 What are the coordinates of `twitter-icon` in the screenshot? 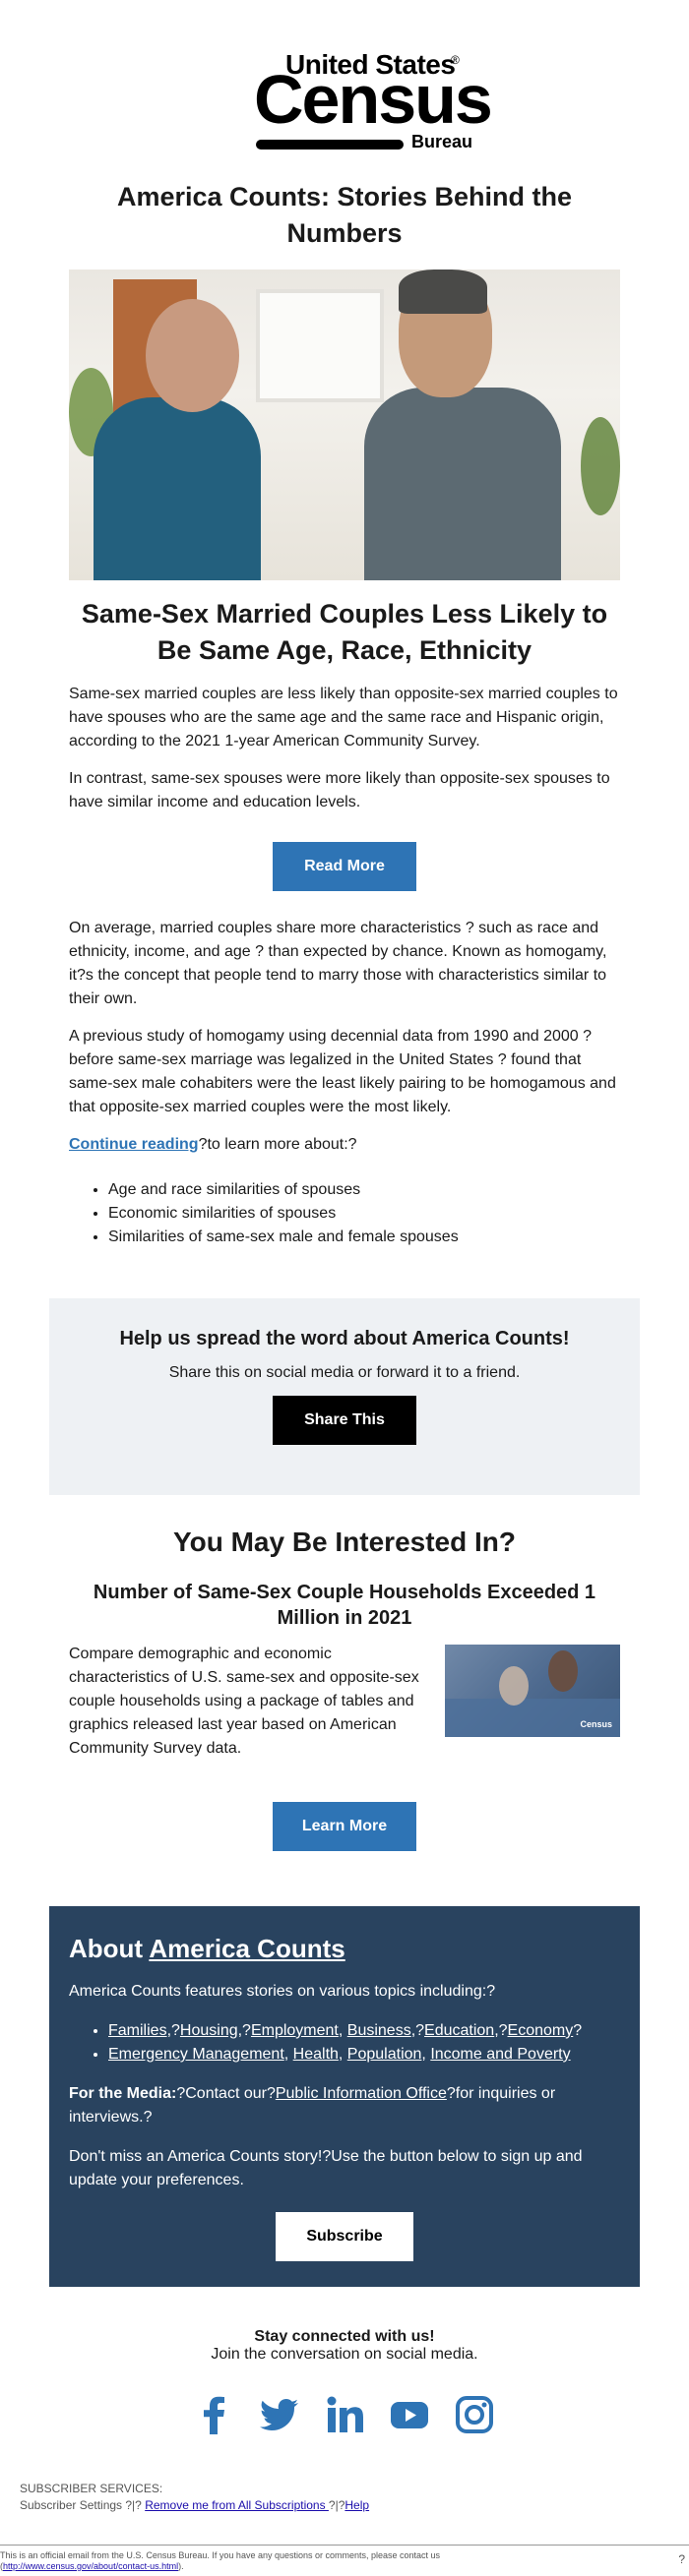 It's located at (280, 2417).